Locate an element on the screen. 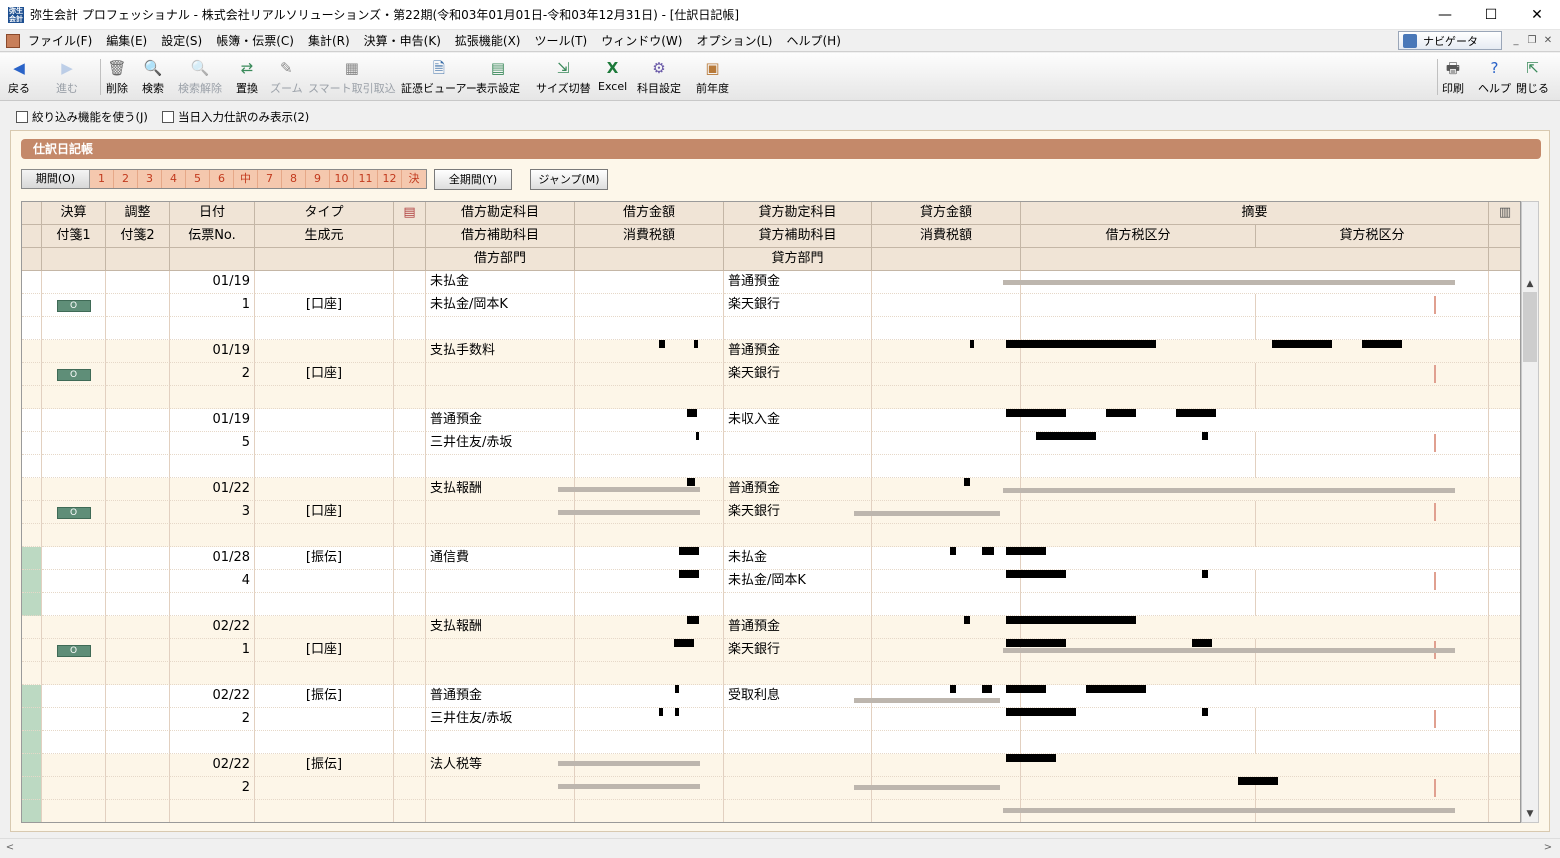  credit-sub-cell: 未払金/岡本K is located at coordinates (798, 581).